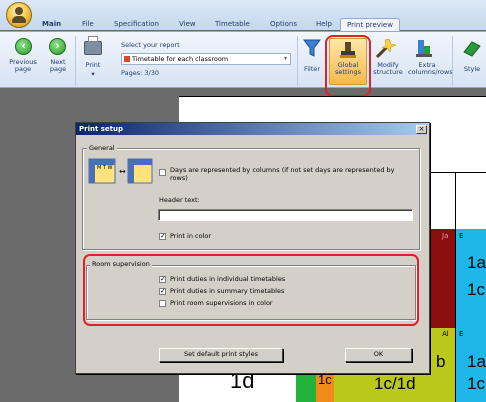  What do you see at coordinates (127, 59) in the screenshot?
I see `report-icon` at bounding box center [127, 59].